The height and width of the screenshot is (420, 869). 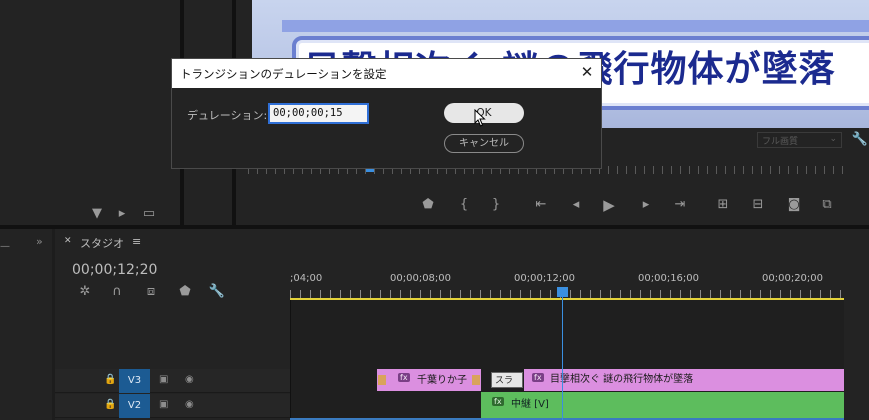 What do you see at coordinates (149, 213) in the screenshot?
I see `new-item-icon: ▭` at bounding box center [149, 213].